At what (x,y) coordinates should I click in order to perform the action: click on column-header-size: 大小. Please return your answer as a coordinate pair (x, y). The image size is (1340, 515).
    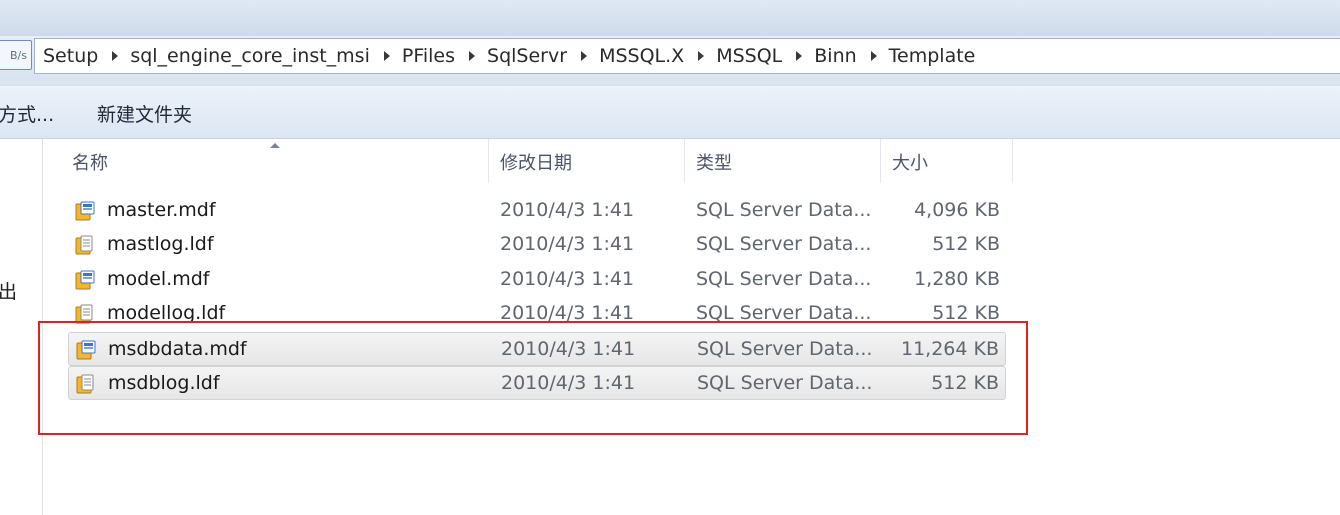
    Looking at the image, I should click on (910, 162).